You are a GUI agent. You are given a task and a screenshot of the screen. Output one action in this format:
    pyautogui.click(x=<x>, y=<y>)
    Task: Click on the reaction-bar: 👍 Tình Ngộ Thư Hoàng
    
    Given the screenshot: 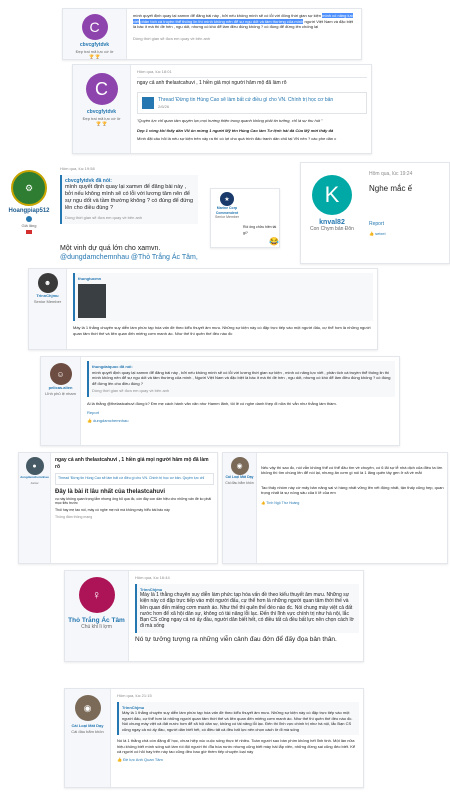 What is the action you would take?
    pyautogui.click(x=352, y=504)
    